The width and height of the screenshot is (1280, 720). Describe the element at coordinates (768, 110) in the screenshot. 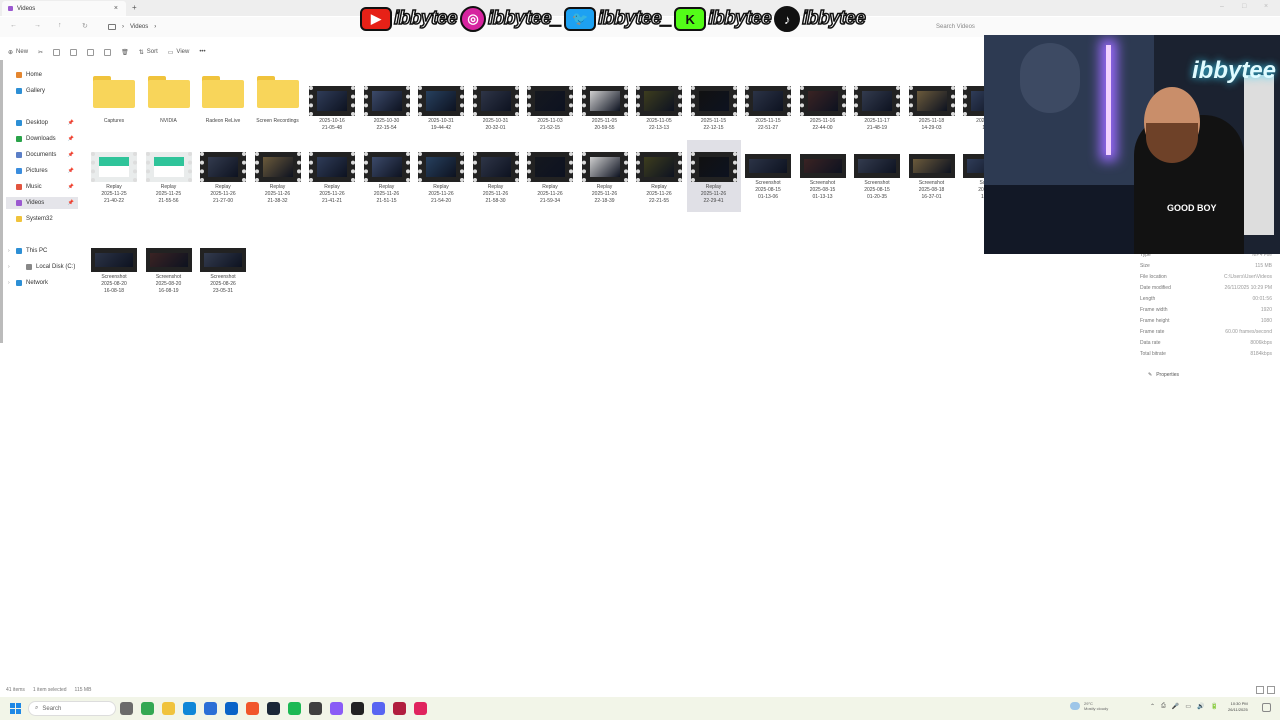

I see `file-item: 2025-11-15 22-51-27` at that location.